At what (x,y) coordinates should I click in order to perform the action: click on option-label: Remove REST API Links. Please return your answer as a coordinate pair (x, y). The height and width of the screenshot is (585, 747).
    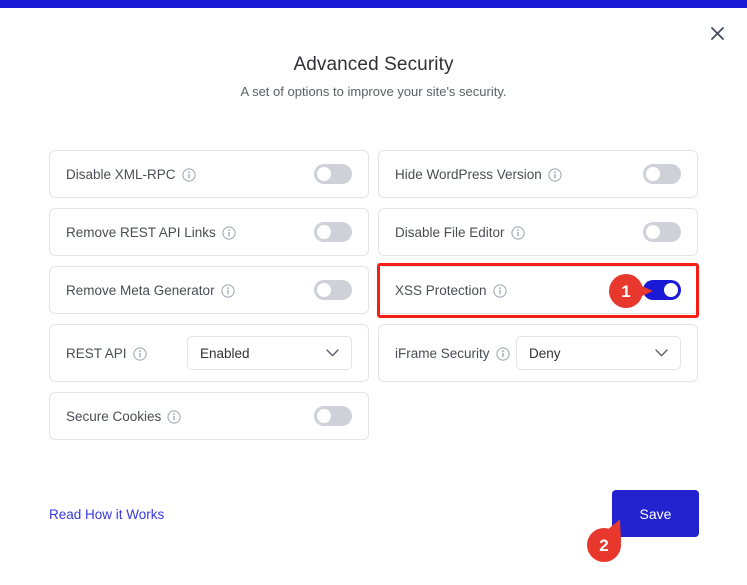
    Looking at the image, I should click on (141, 232).